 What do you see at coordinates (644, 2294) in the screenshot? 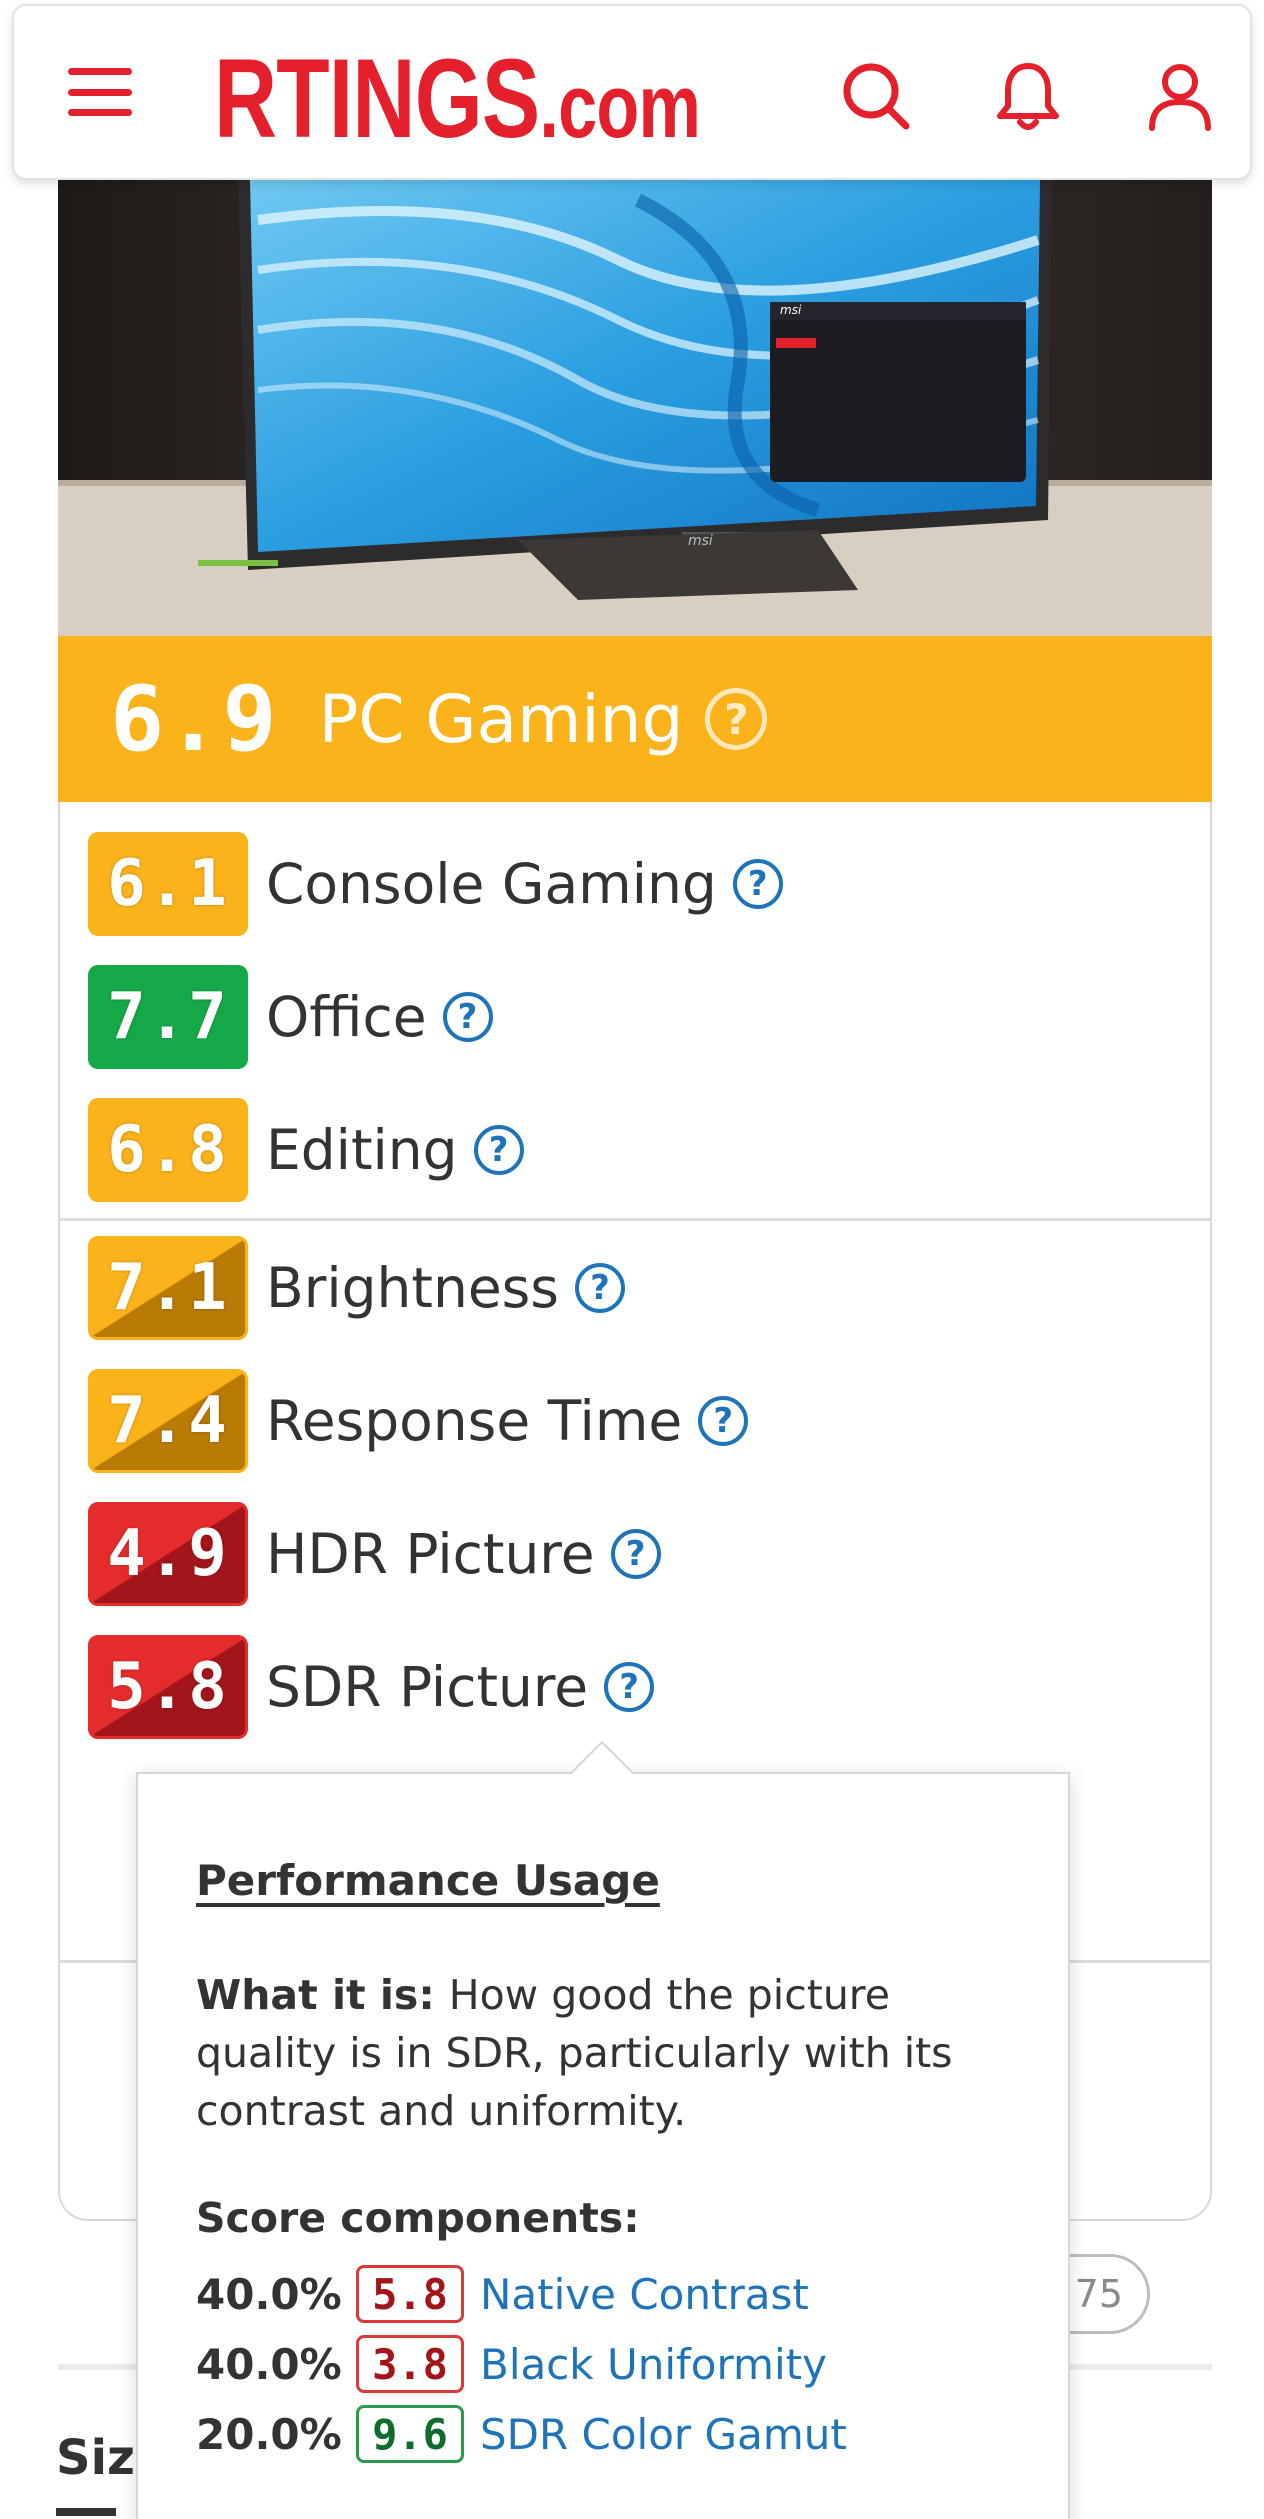
I see `component-link: Native Contrast` at bounding box center [644, 2294].